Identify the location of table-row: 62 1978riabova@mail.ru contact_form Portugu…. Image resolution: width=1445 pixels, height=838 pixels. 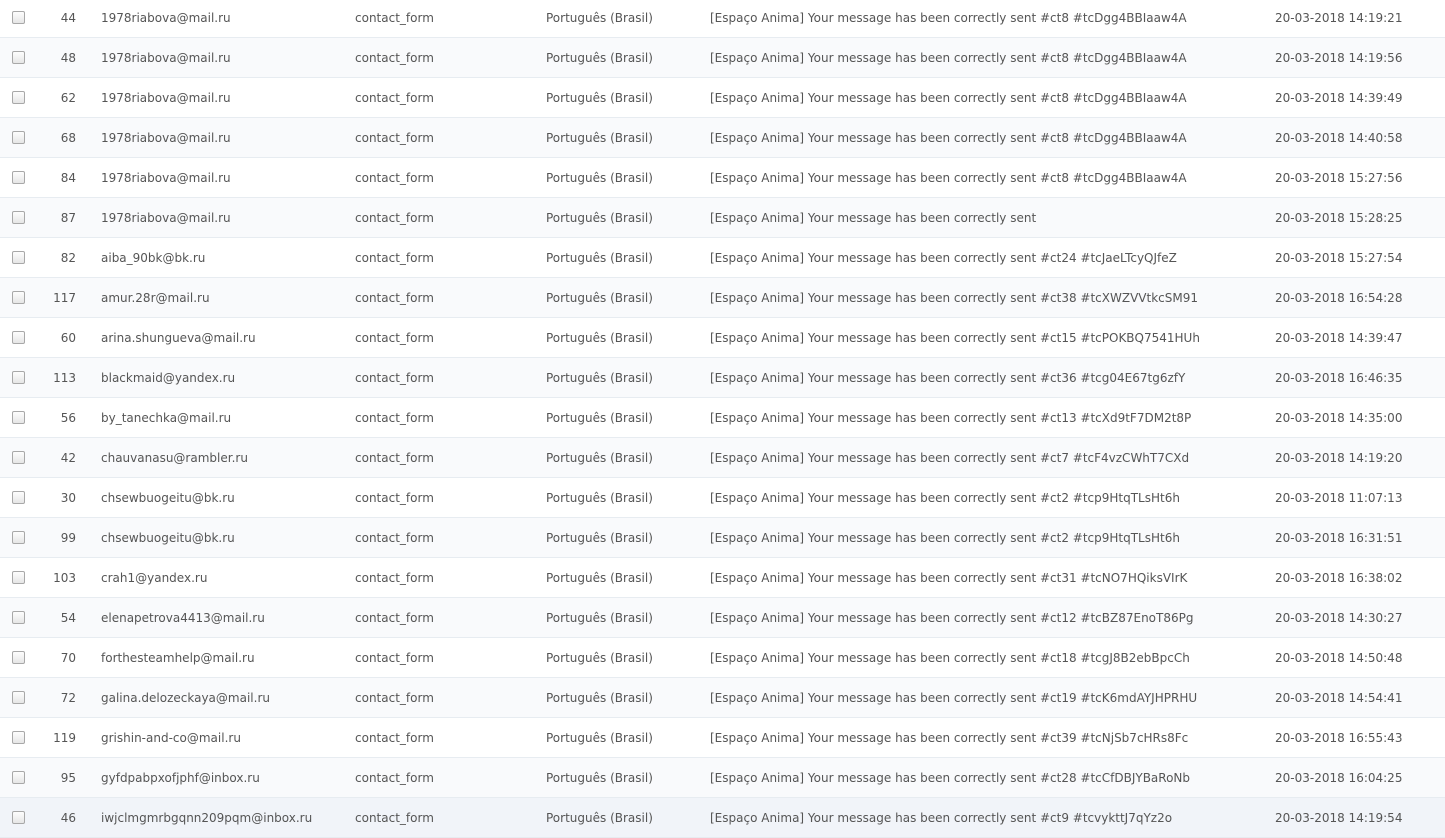
(722, 98).